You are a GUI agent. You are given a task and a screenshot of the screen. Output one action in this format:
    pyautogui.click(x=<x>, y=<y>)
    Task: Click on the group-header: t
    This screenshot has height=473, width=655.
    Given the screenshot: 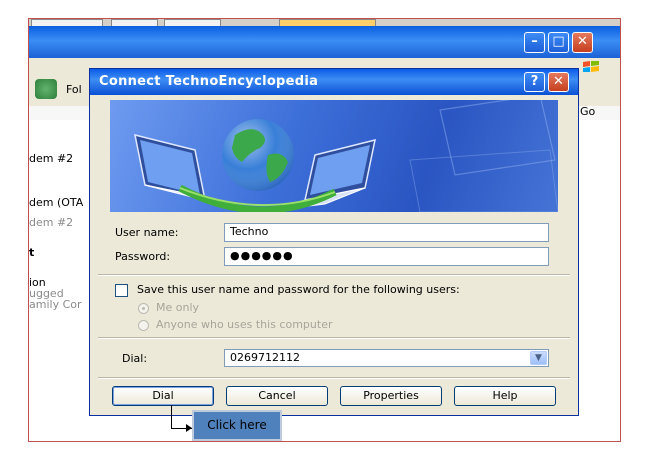 What is the action you would take?
    pyautogui.click(x=32, y=252)
    